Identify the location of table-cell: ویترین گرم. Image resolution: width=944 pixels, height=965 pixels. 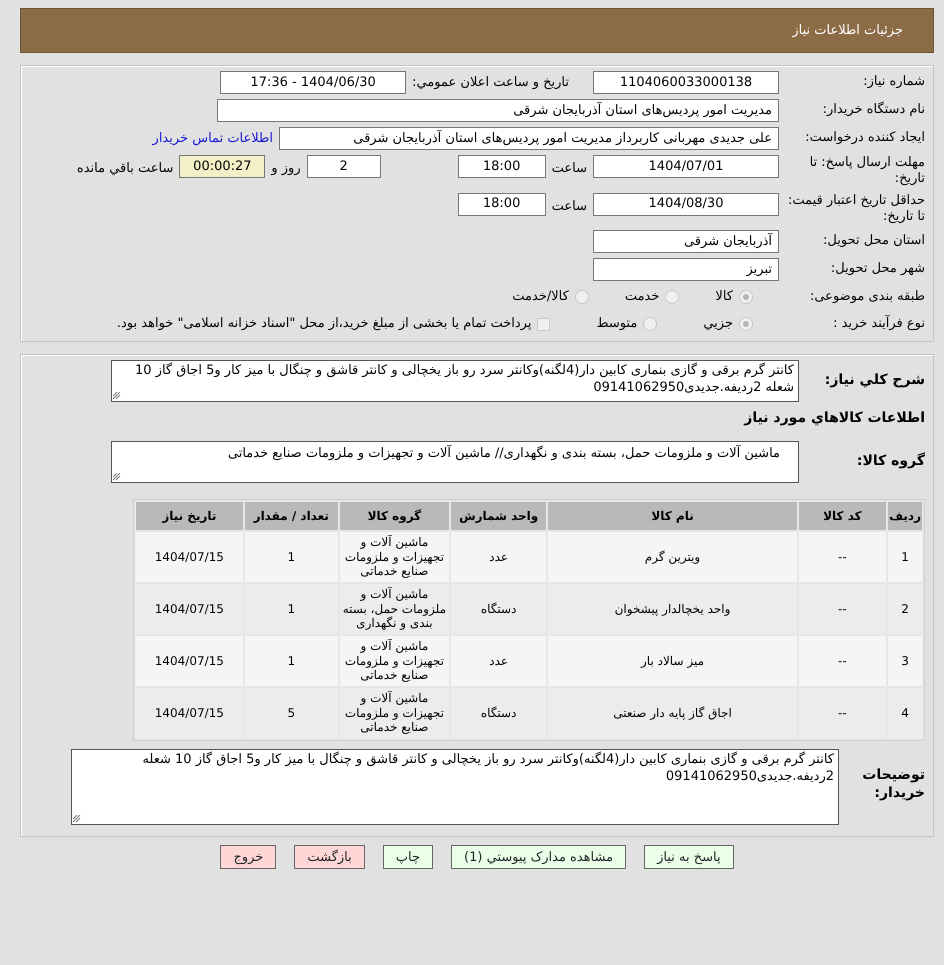
(672, 557).